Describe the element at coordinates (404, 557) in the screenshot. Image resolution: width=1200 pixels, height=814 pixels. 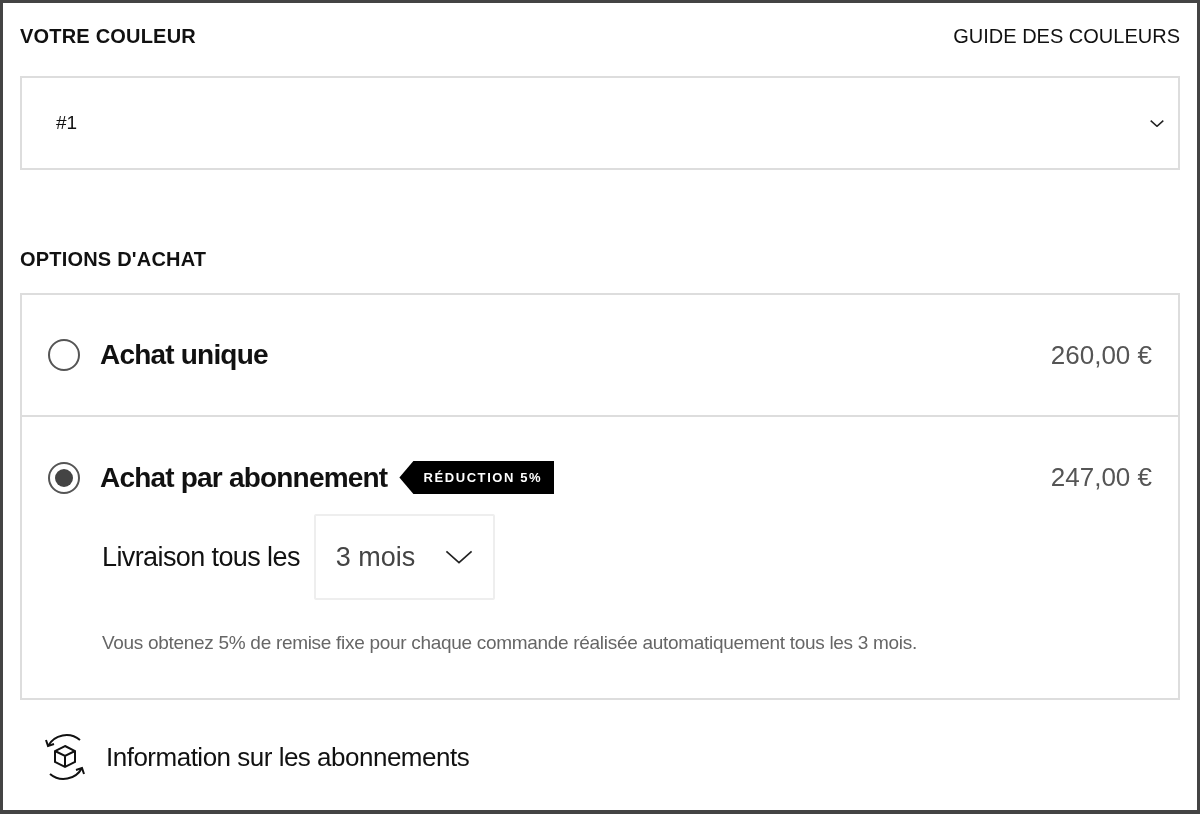
I see `interval-select: 3 mois` at that location.